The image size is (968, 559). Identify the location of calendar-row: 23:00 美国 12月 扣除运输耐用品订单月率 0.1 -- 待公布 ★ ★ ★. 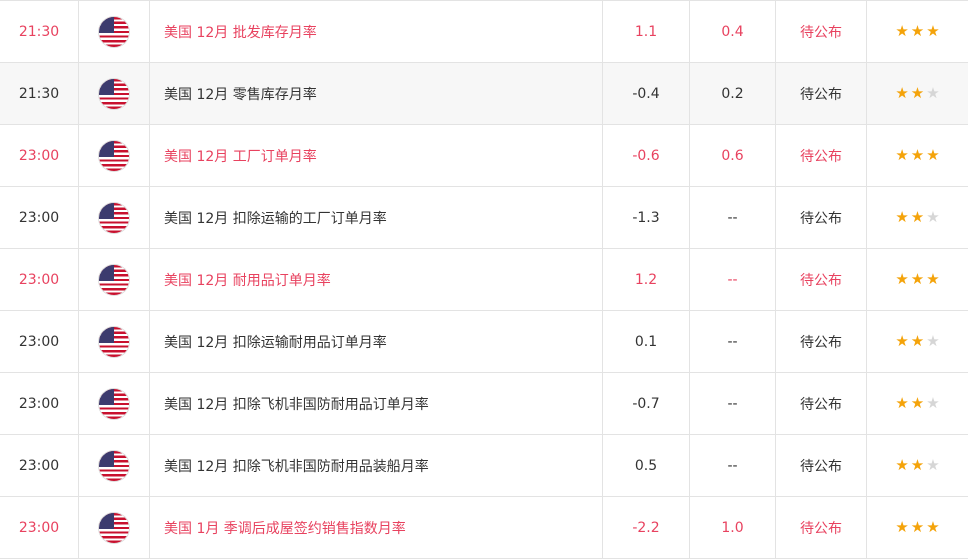
(484, 342).